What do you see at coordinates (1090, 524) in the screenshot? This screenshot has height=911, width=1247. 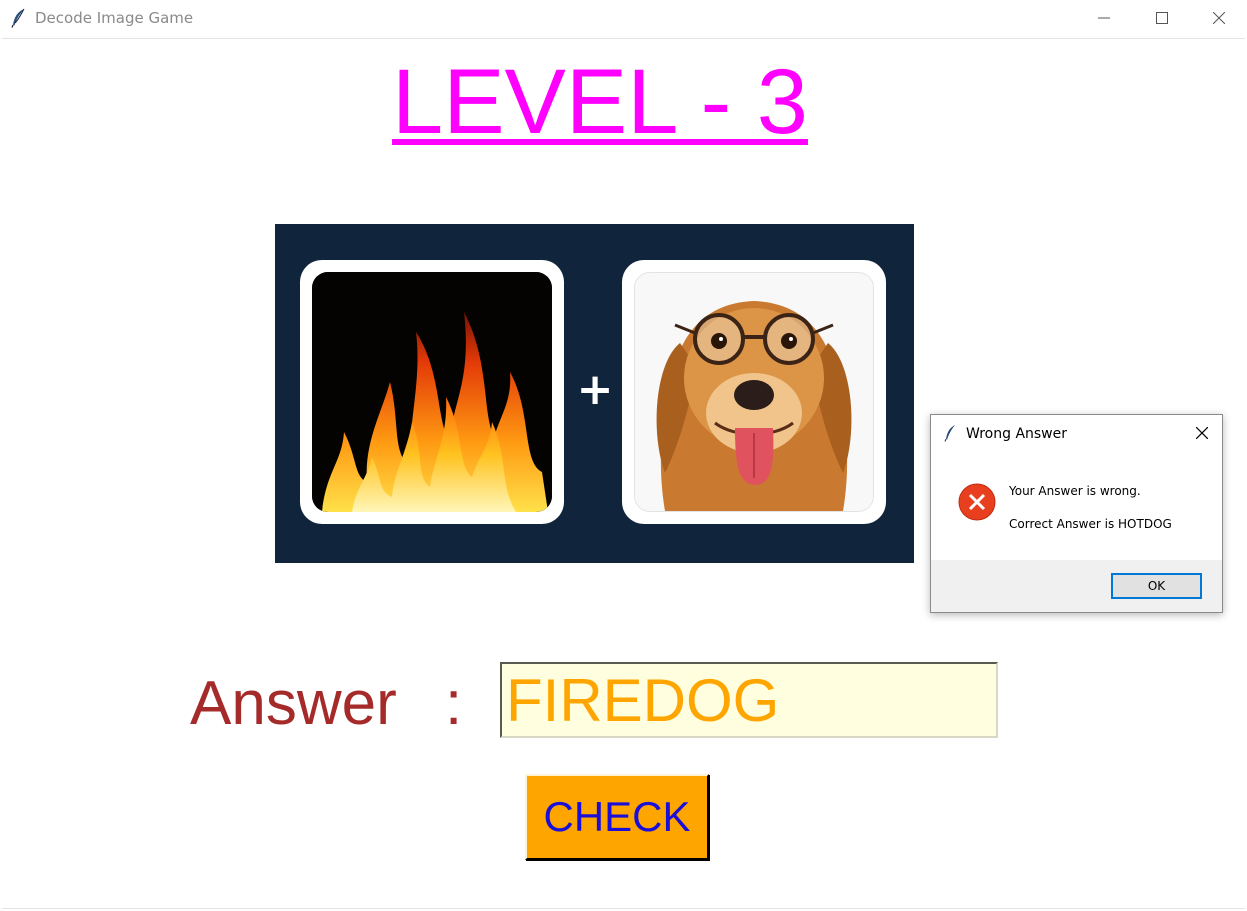 I see `dialog-message-line2: Correct Answer is HOTDOG` at bounding box center [1090, 524].